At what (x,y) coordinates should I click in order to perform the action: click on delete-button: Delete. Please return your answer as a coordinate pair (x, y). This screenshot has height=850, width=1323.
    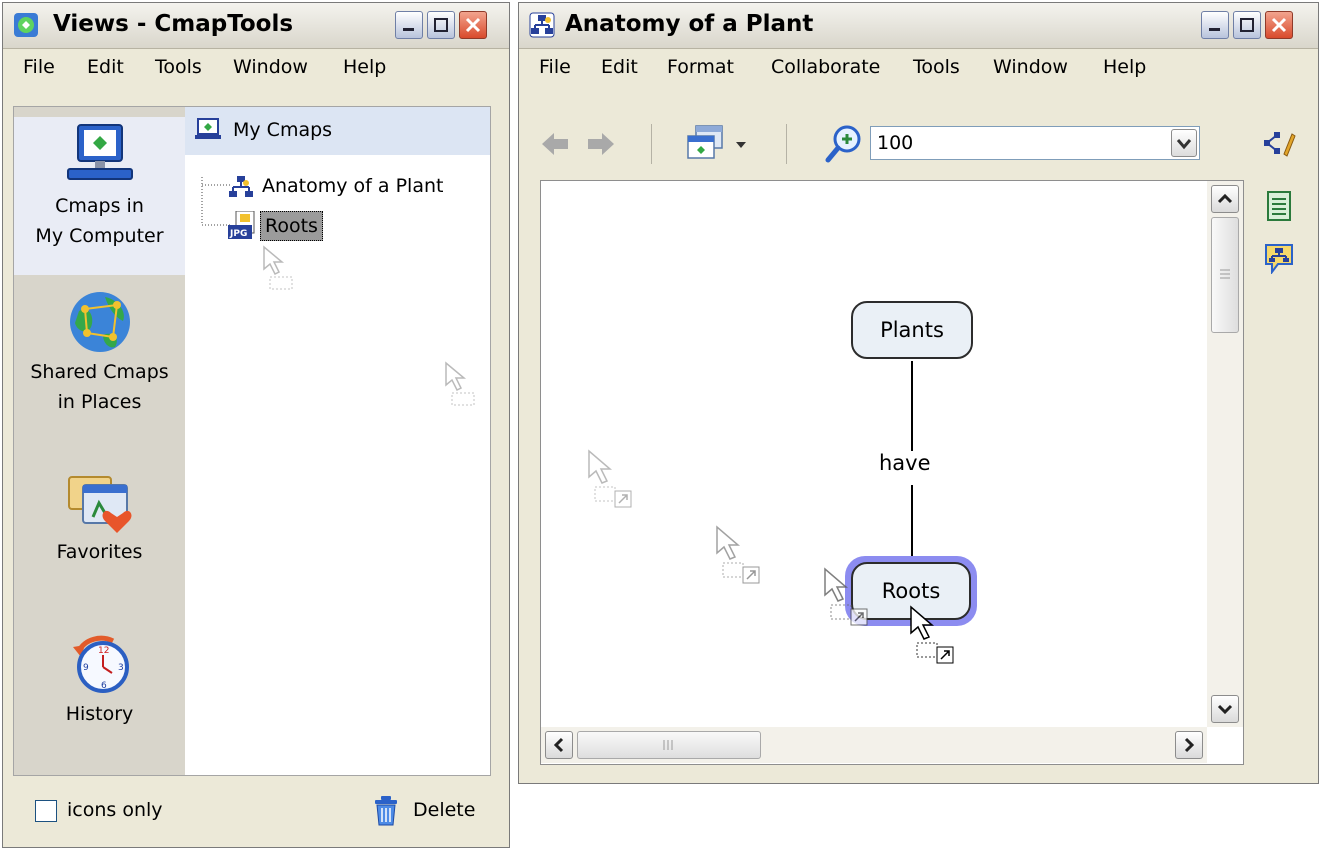
    Looking at the image, I should click on (429, 811).